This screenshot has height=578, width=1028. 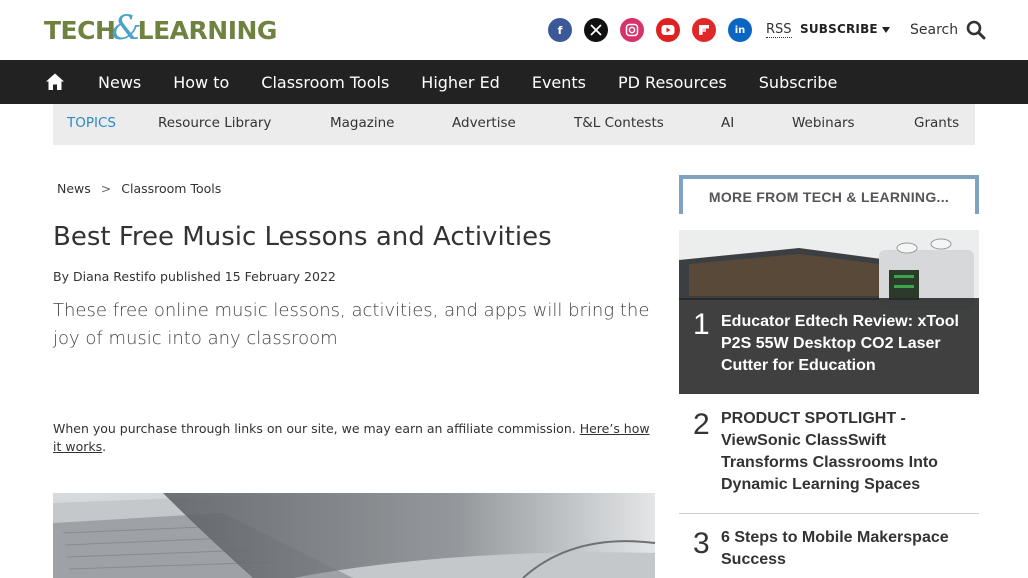 What do you see at coordinates (885, 29) in the screenshot?
I see `caret-down-icon` at bounding box center [885, 29].